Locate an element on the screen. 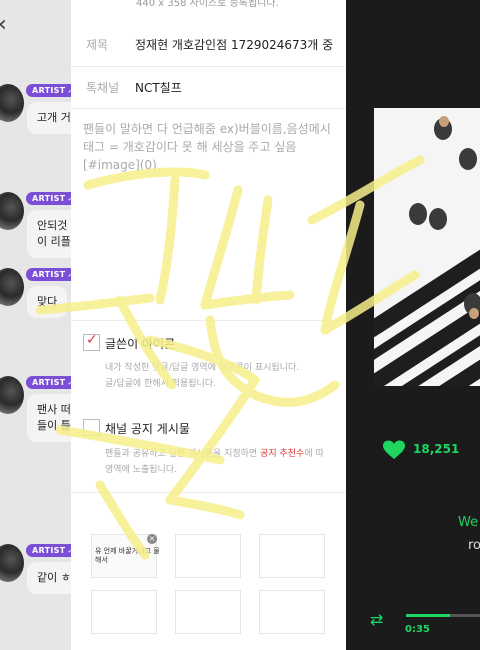 The width and height of the screenshot is (480, 650). lyric-line-next: ro is located at coordinates (474, 545).